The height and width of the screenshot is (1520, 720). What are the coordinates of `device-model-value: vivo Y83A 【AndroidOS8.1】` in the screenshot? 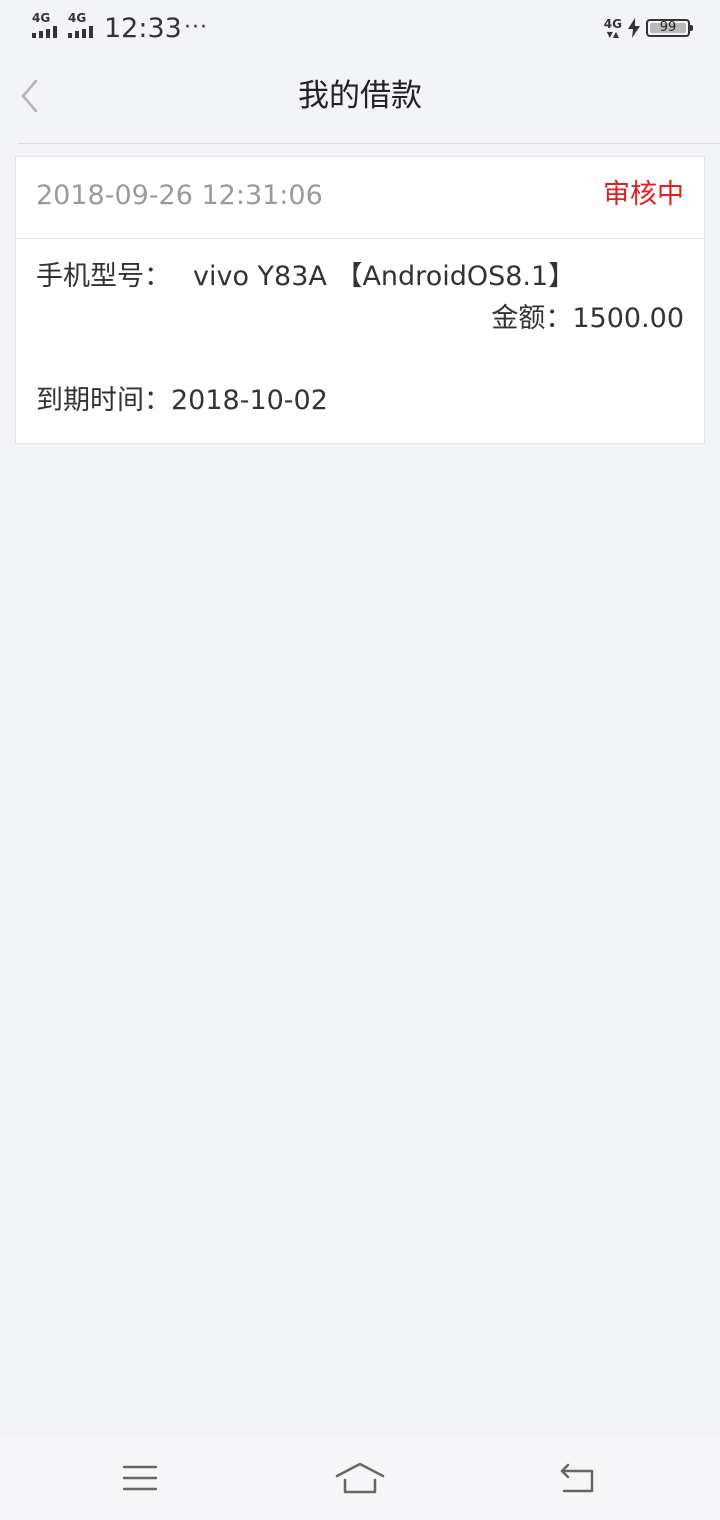 It's located at (384, 276).